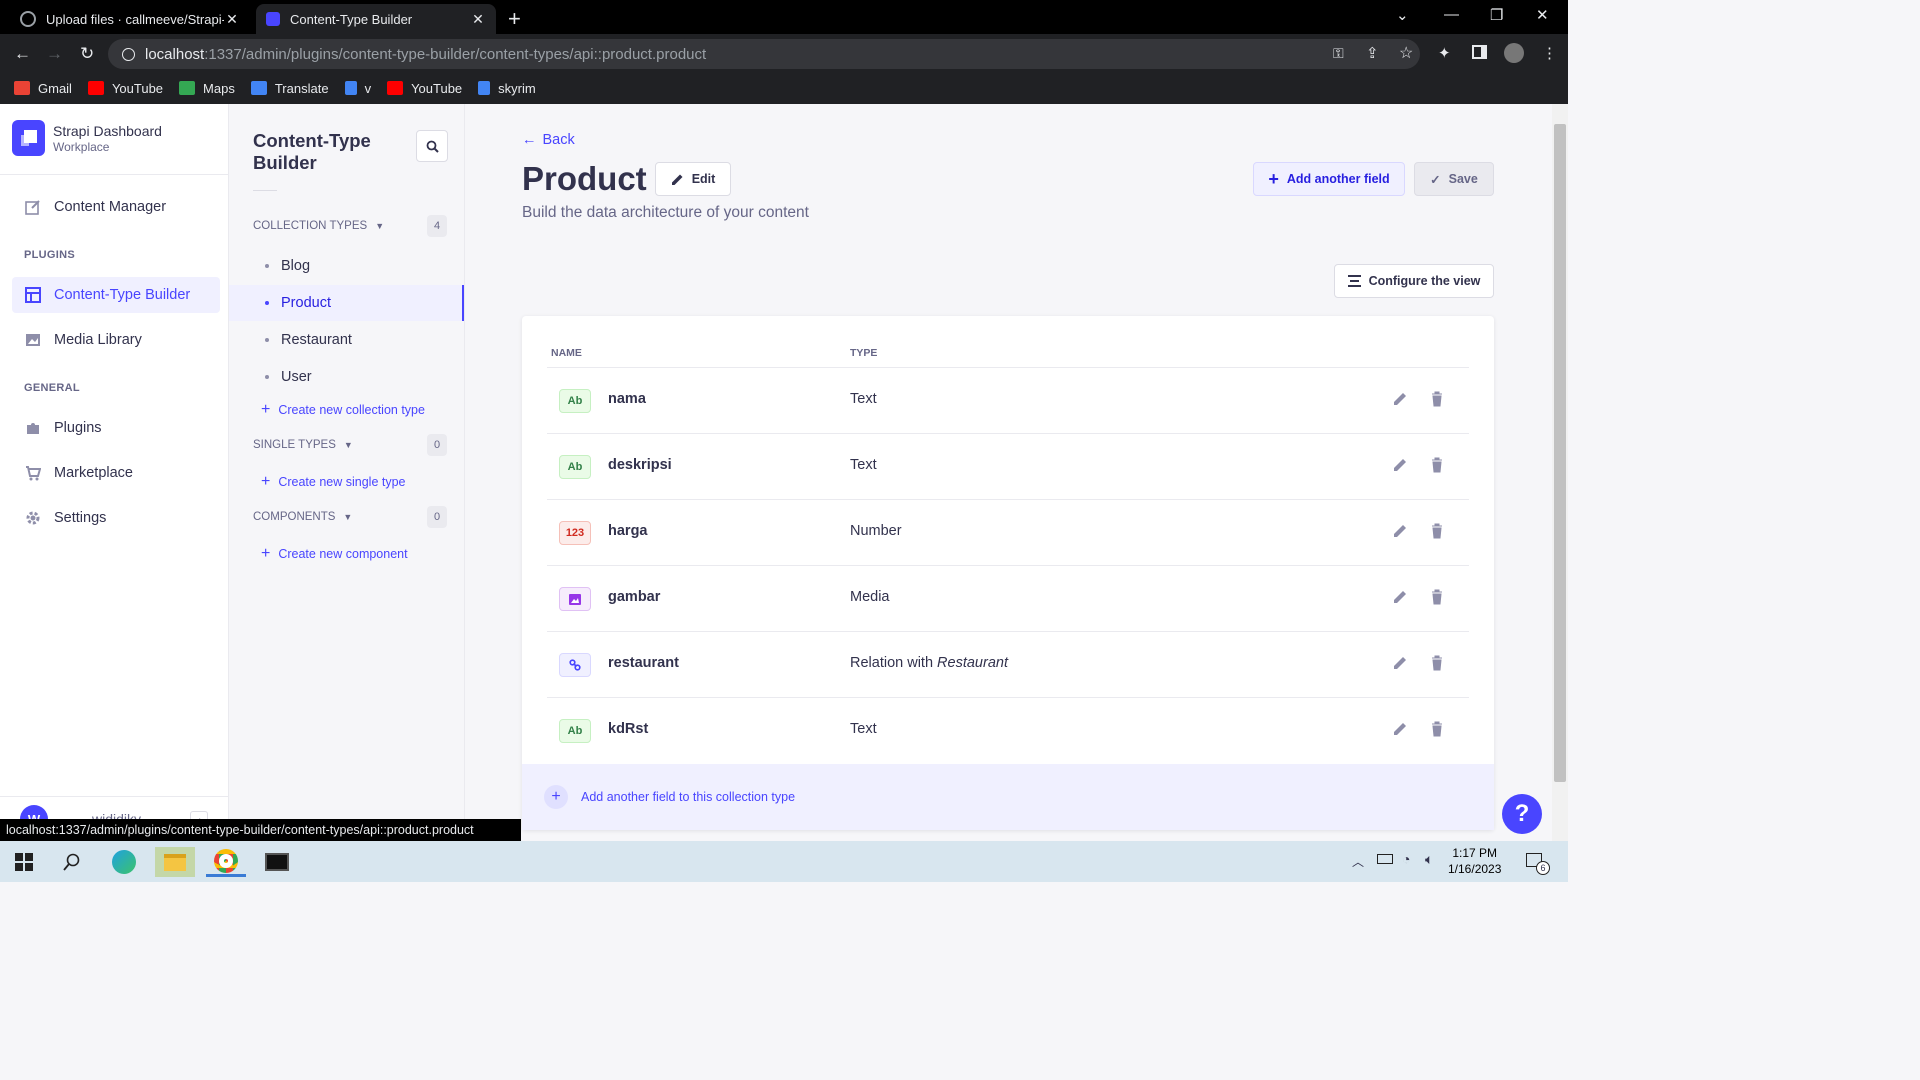 The width and height of the screenshot is (1920, 1080). What do you see at coordinates (1008, 532) in the screenshot?
I see `table-row: 123 harga Number` at bounding box center [1008, 532].